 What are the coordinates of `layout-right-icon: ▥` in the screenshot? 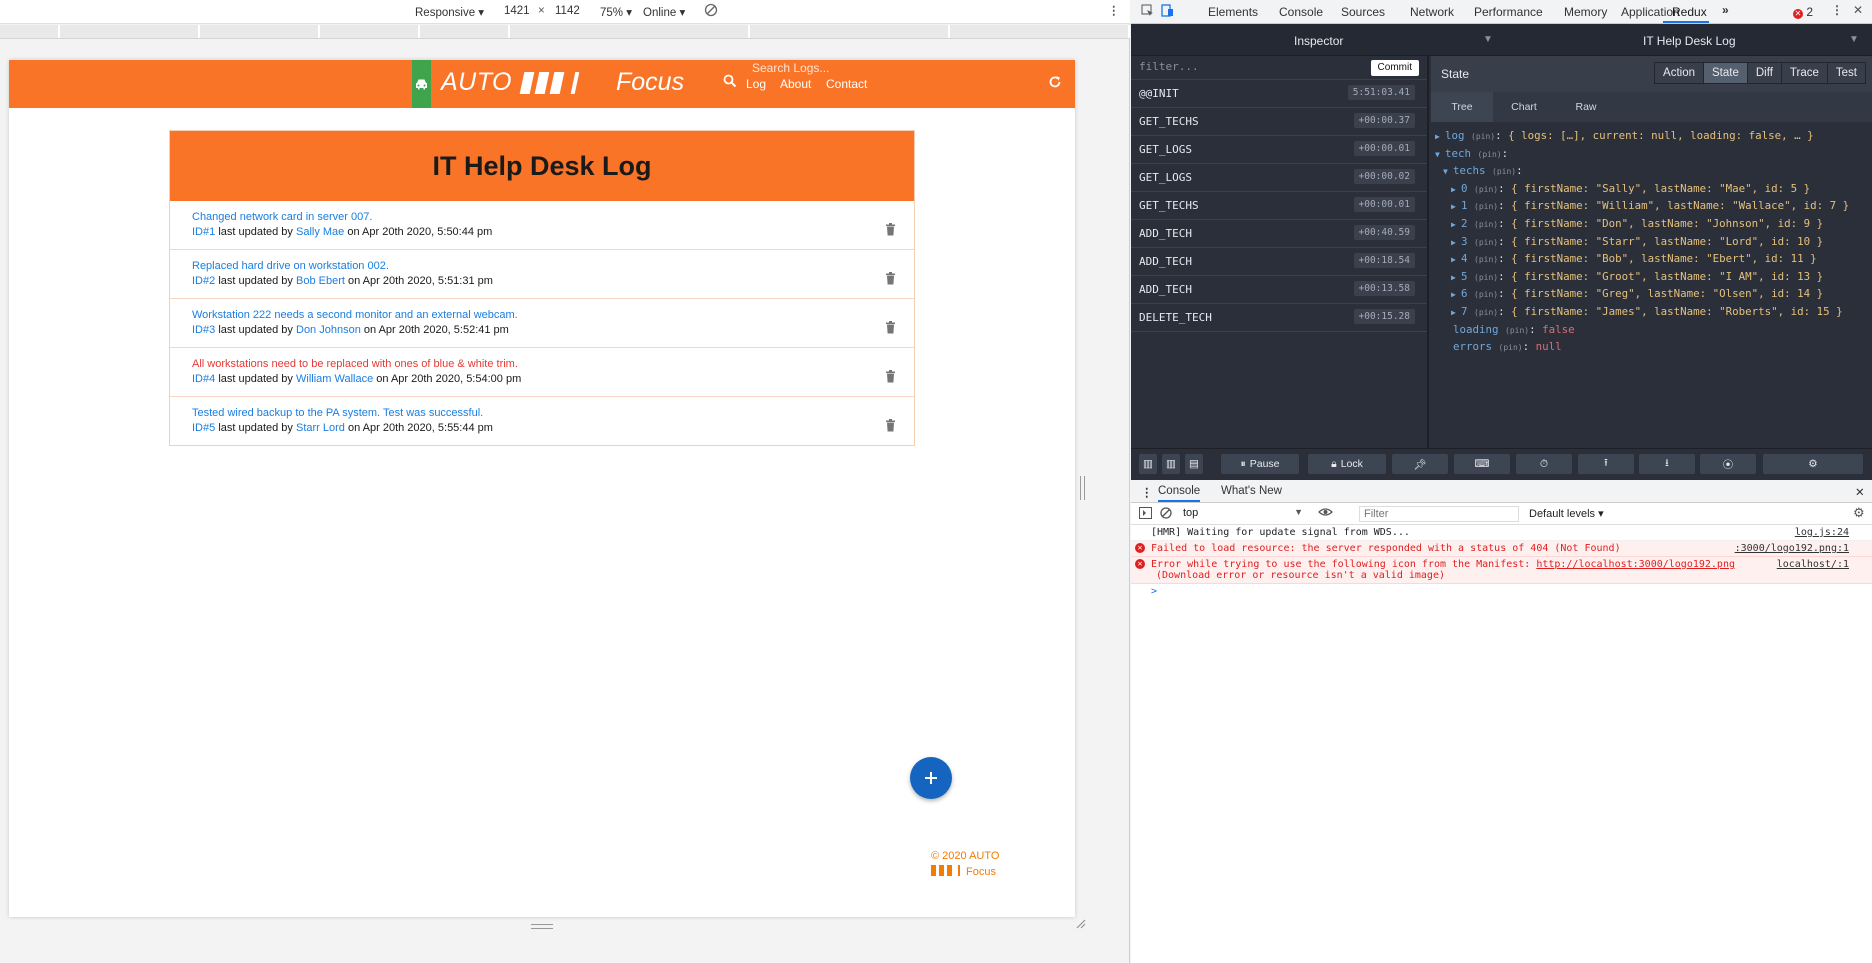 It's located at (1171, 464).